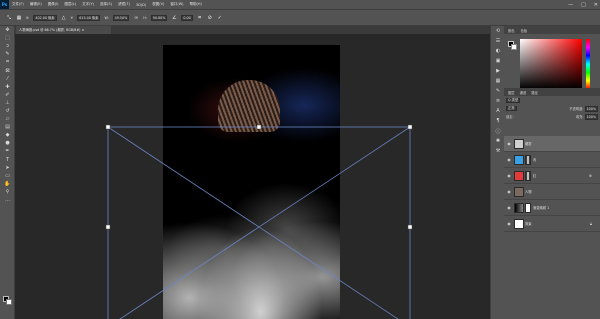 Image resolution: width=600 pixels, height=319 pixels. What do you see at coordinates (64, 18) in the screenshot?
I see `delta-icon: △` at bounding box center [64, 18].